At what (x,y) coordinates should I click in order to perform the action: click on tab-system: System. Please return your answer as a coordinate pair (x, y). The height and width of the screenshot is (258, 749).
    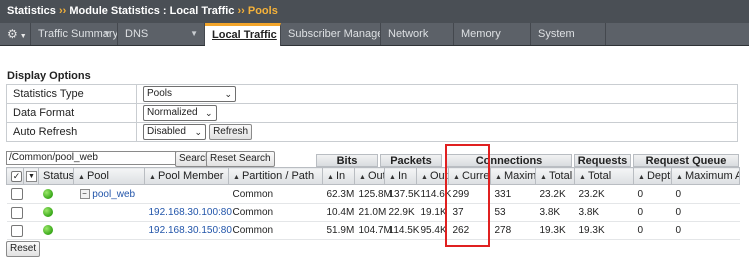
    Looking at the image, I should click on (568, 34).